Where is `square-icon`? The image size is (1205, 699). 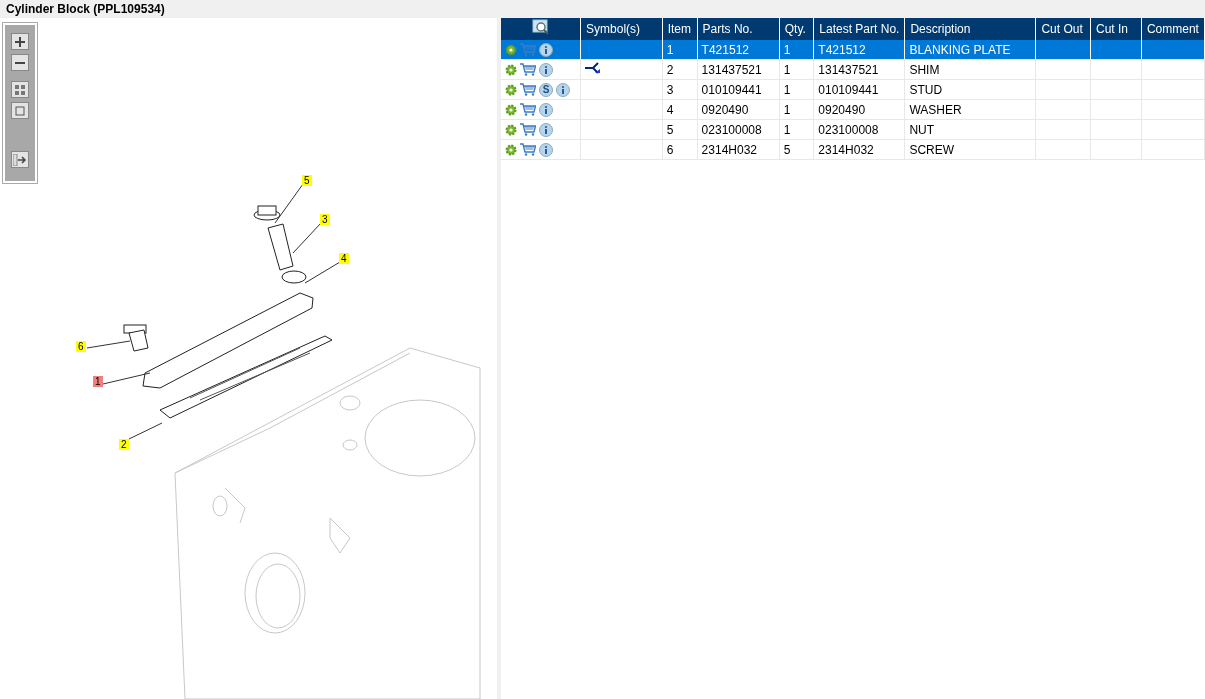 square-icon is located at coordinates (20, 110).